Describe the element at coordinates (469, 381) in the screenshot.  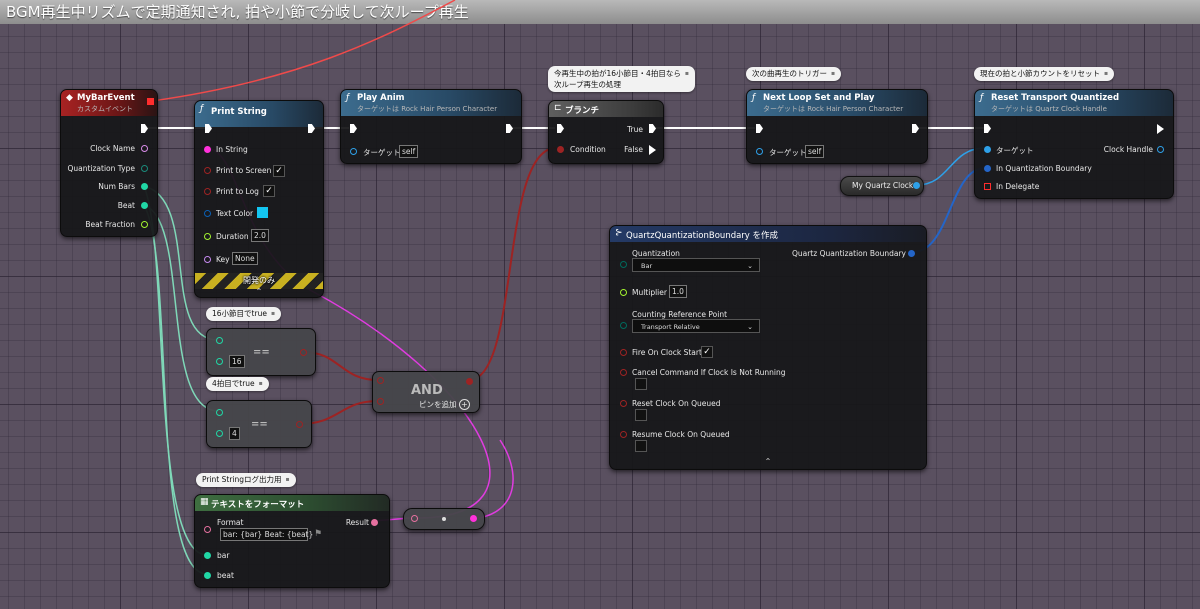
I see `and-out-pin` at that location.